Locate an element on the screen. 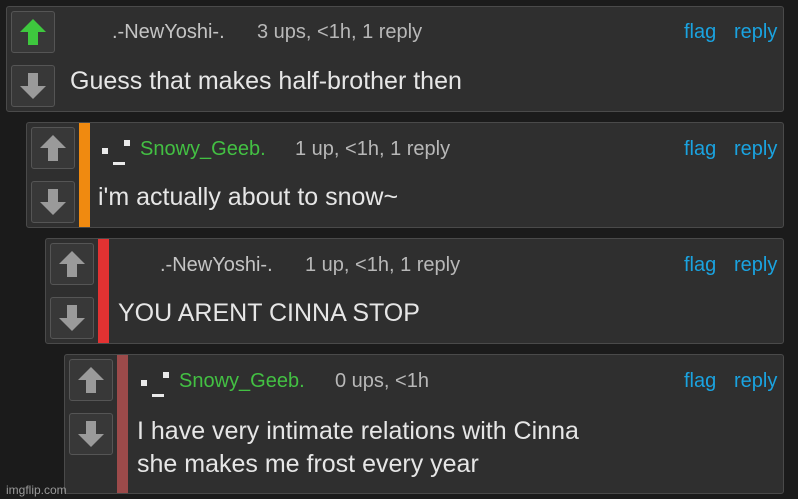 This screenshot has height=499, width=798. watermark: imgflip.com is located at coordinates (36, 490).